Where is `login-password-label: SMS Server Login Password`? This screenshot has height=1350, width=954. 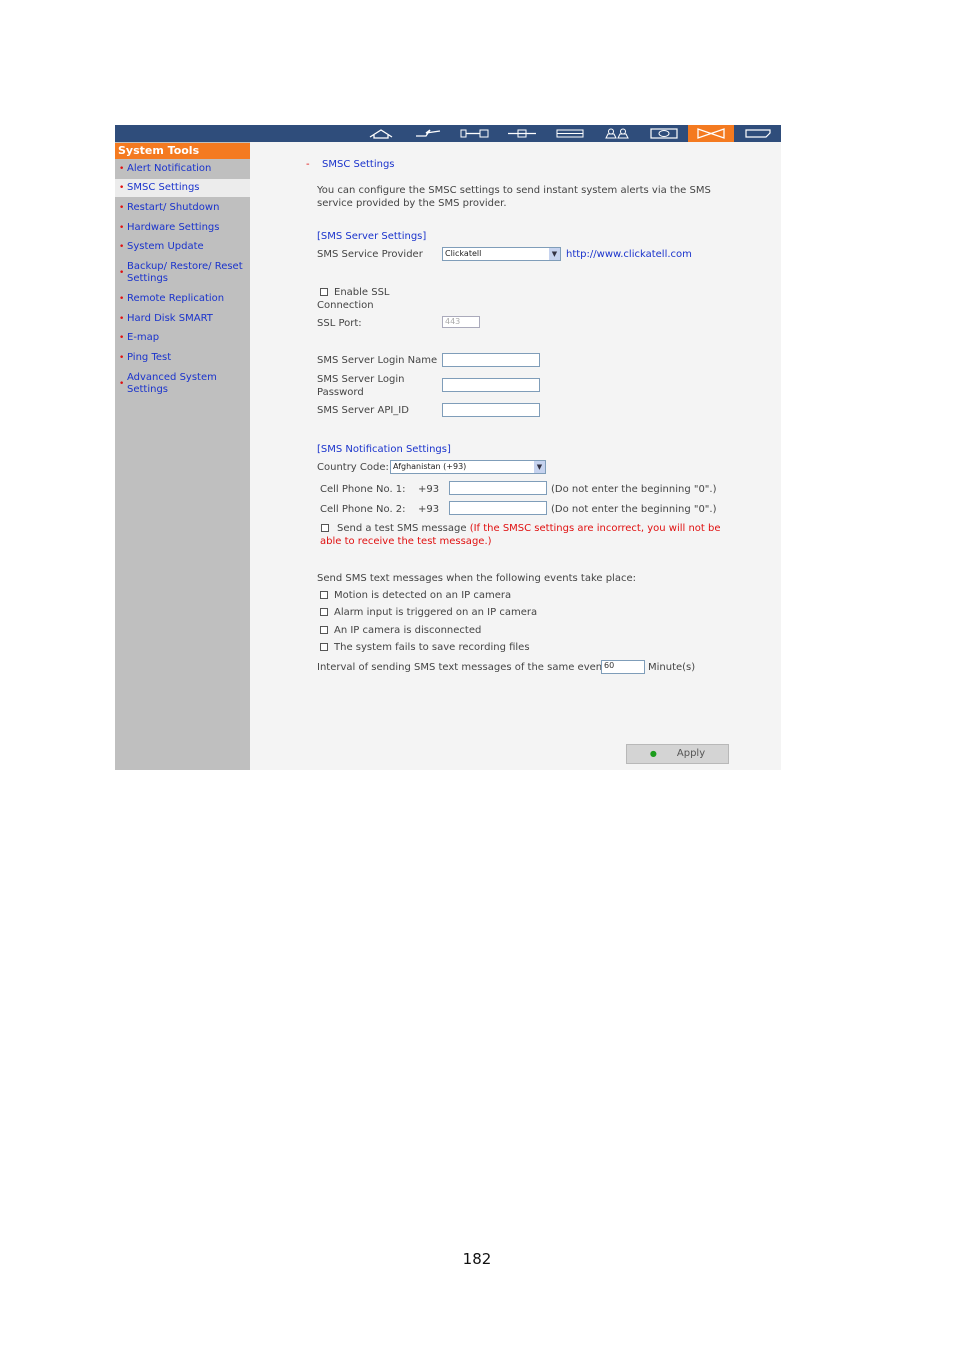 login-password-label: SMS Server Login Password is located at coordinates (361, 386).